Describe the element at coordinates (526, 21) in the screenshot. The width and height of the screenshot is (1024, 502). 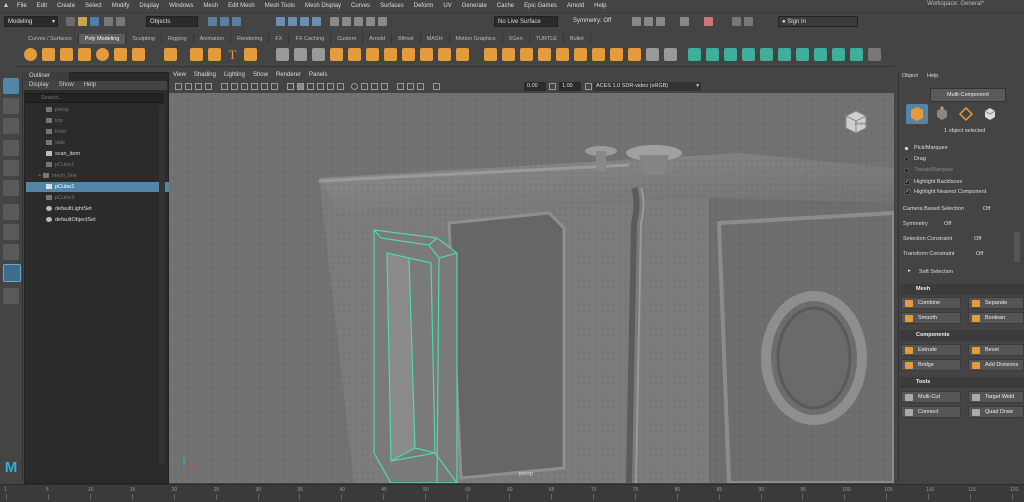
I see `live-surface-dropdown: No Live Surface` at that location.